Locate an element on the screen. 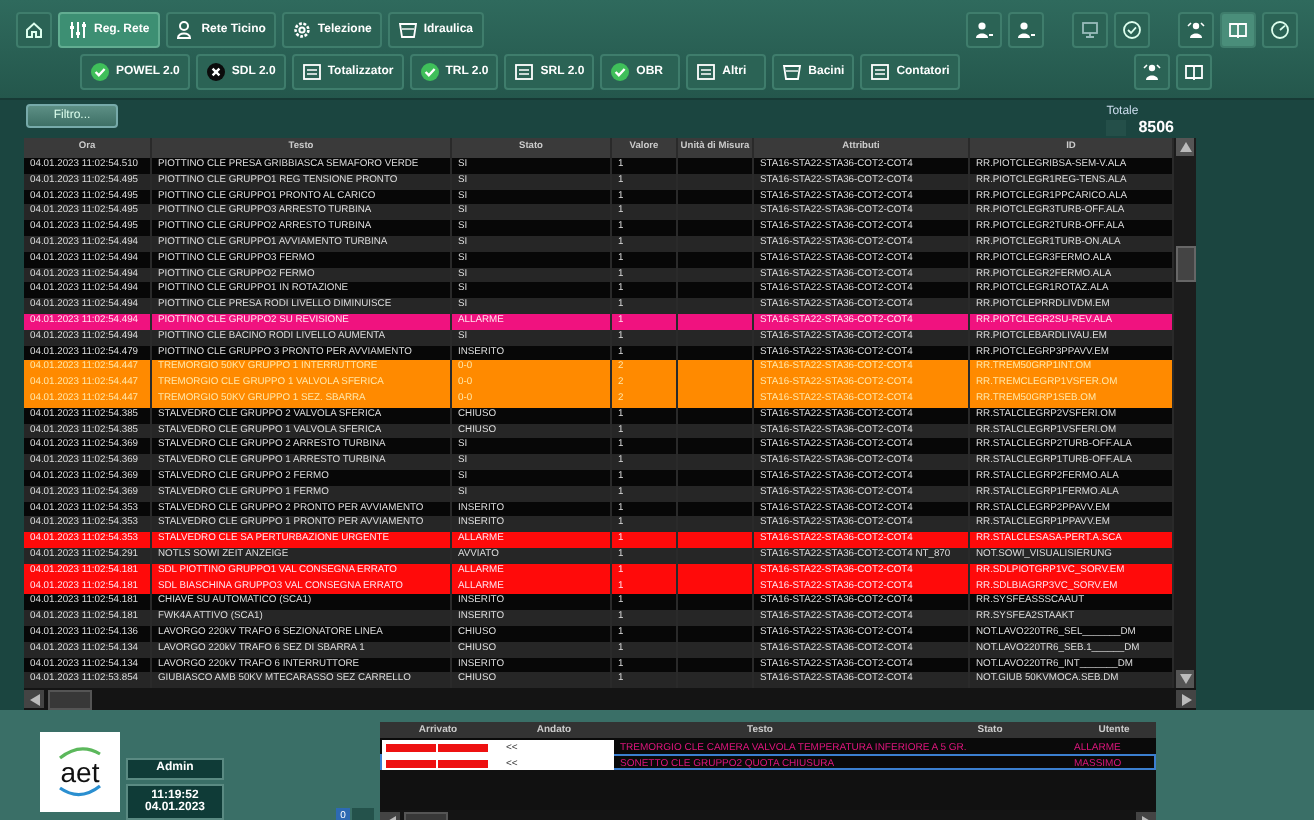  gauge-icon is located at coordinates (1280, 29).